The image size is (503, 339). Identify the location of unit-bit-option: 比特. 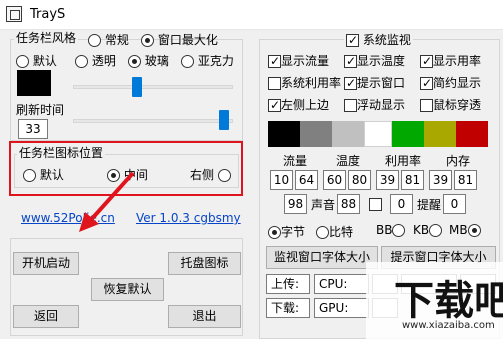
(334, 231).